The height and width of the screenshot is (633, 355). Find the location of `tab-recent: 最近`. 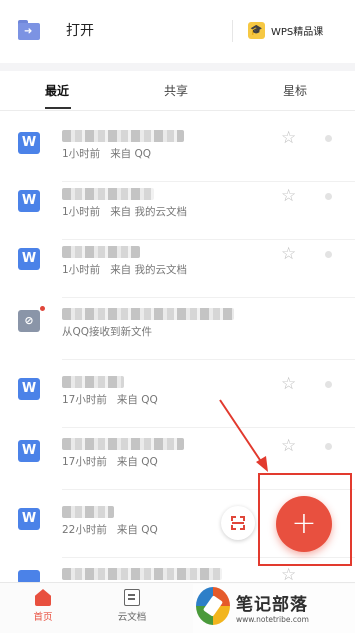

tab-recent: 最近 is located at coordinates (57, 90).